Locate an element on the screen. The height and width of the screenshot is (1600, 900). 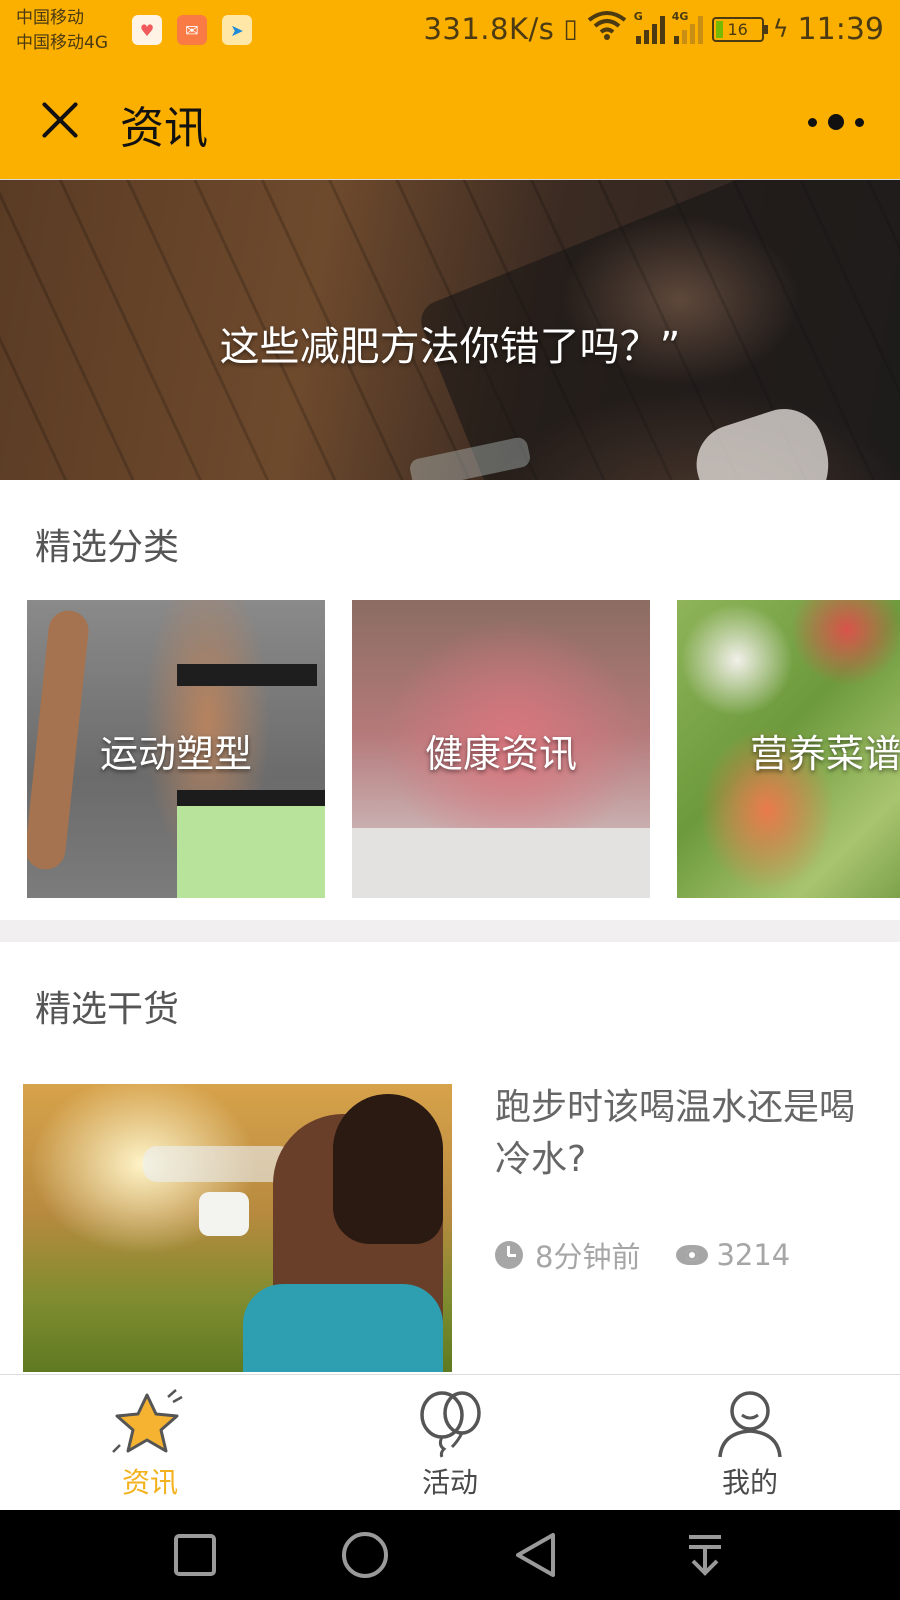
tab-label: 我的 is located at coordinates (749, 1482).